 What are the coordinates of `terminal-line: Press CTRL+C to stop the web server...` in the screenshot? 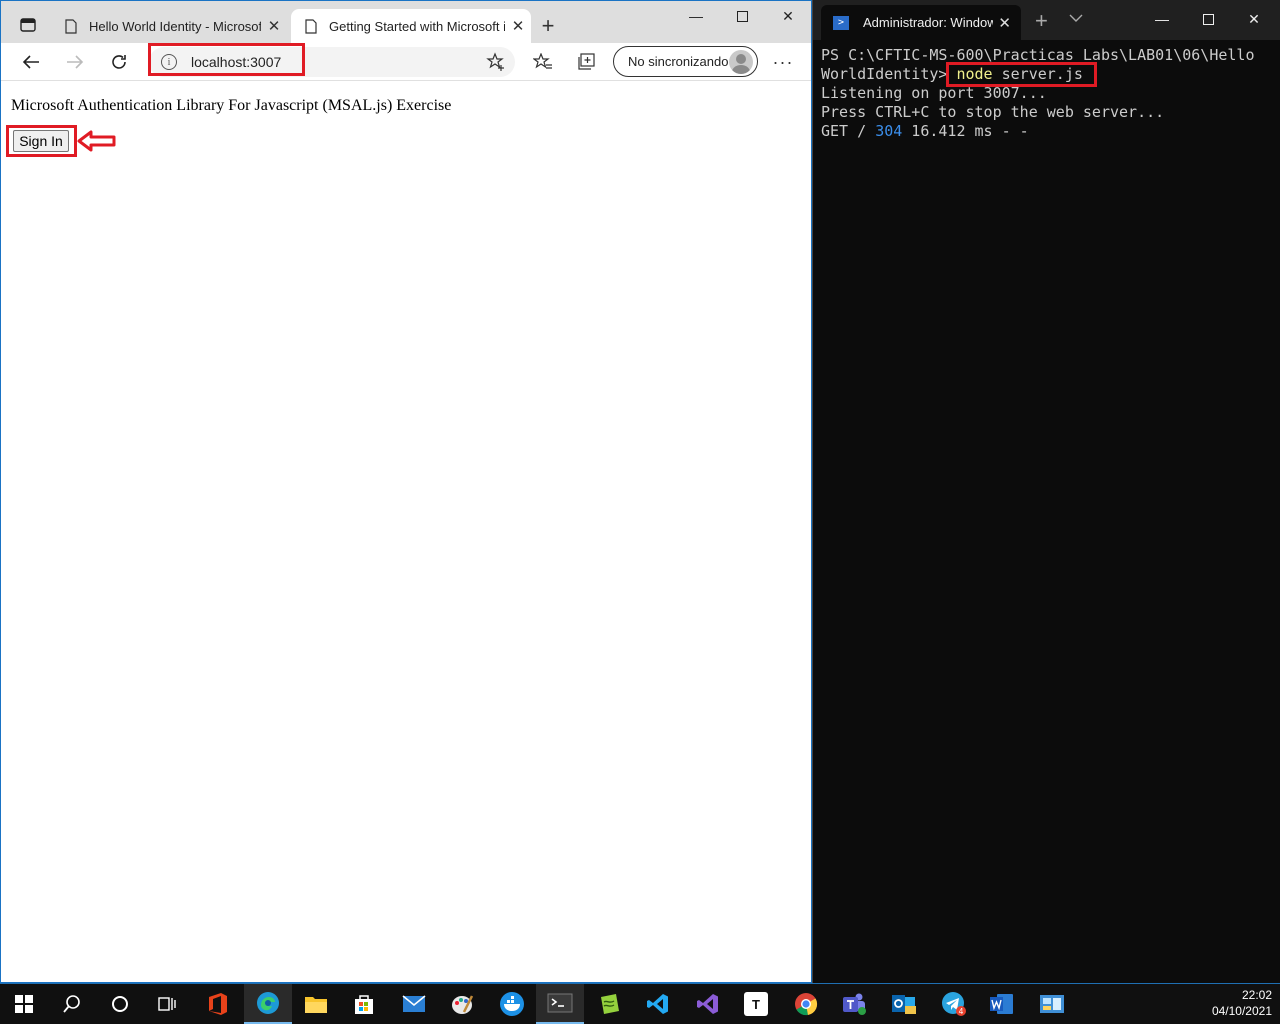 It's located at (993, 112).